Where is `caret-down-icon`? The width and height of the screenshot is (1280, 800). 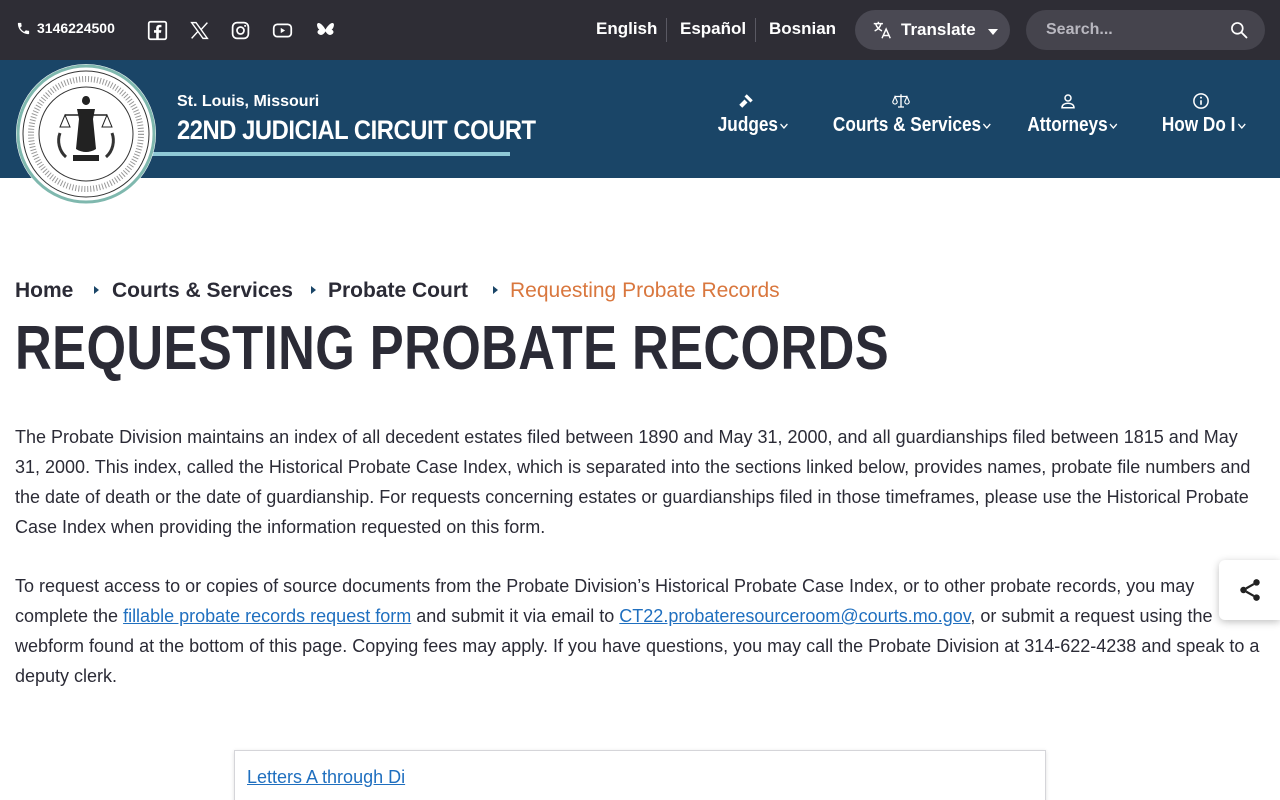 caret-down-icon is located at coordinates (992, 31).